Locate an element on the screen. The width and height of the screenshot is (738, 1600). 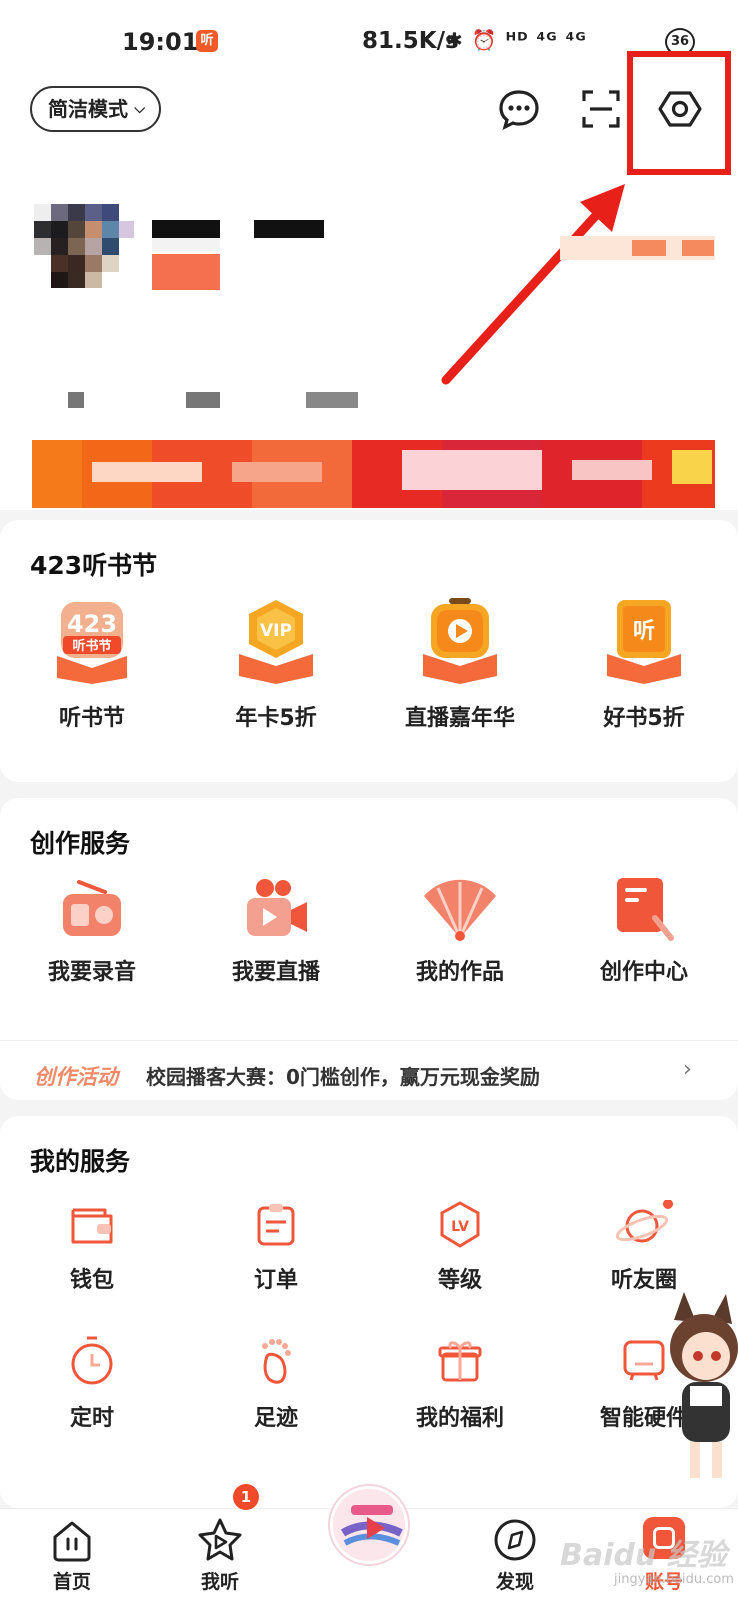
tab-home: 首页 is located at coordinates (72, 1554).